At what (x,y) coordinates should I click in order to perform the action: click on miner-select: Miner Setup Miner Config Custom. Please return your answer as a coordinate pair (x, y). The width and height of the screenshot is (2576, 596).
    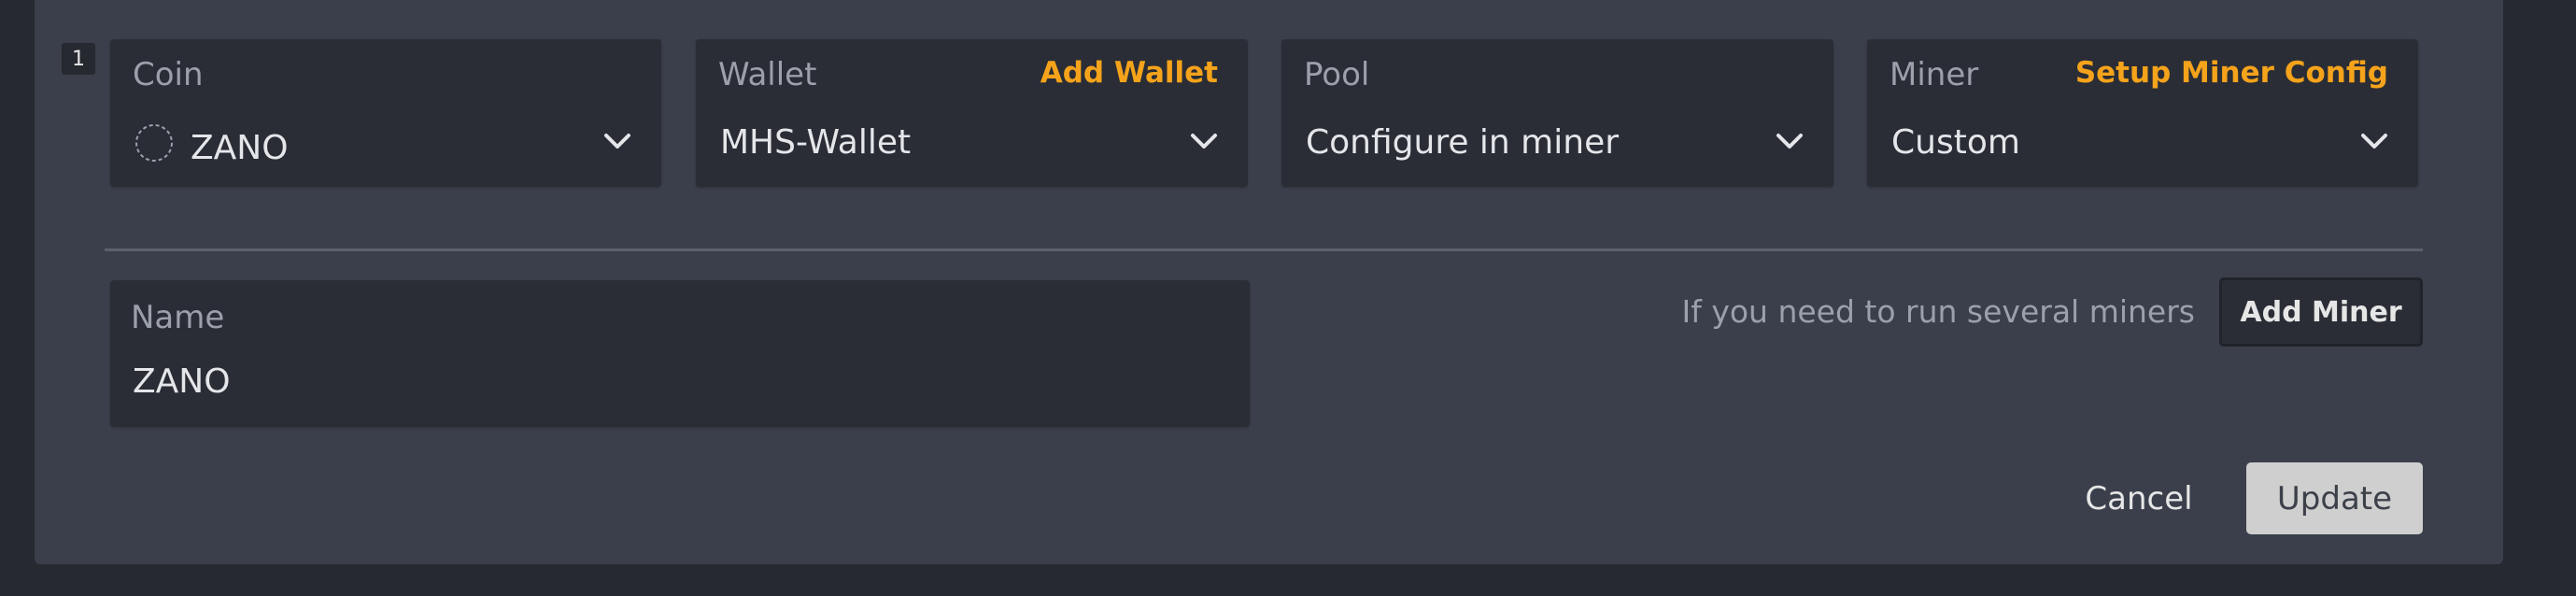
    Looking at the image, I should click on (2142, 113).